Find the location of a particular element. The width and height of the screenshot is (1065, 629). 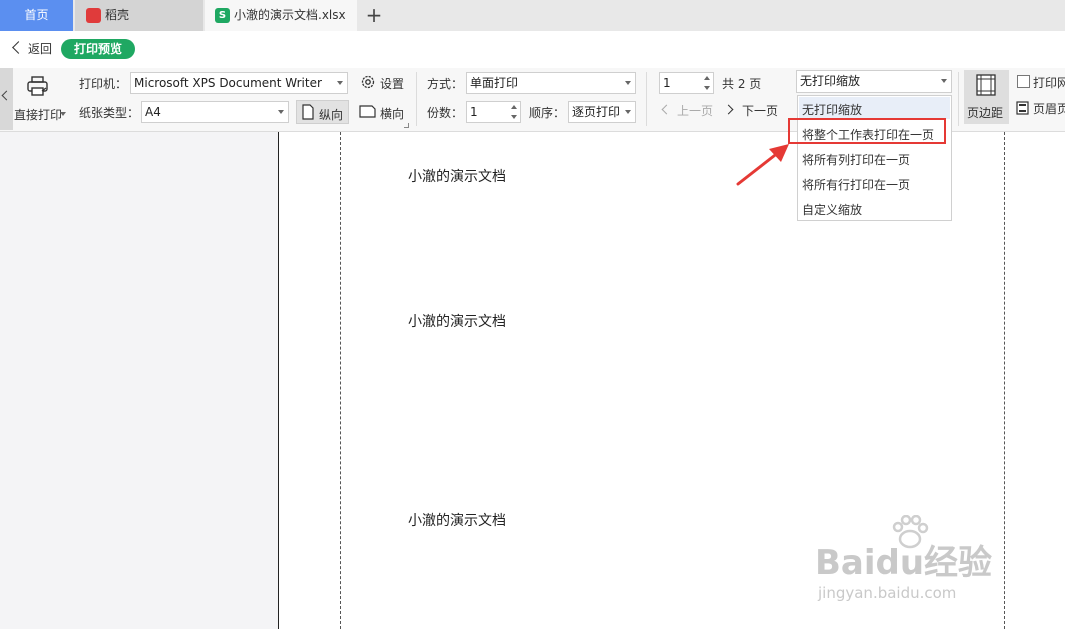

new-tab-button: + is located at coordinates (374, 15).